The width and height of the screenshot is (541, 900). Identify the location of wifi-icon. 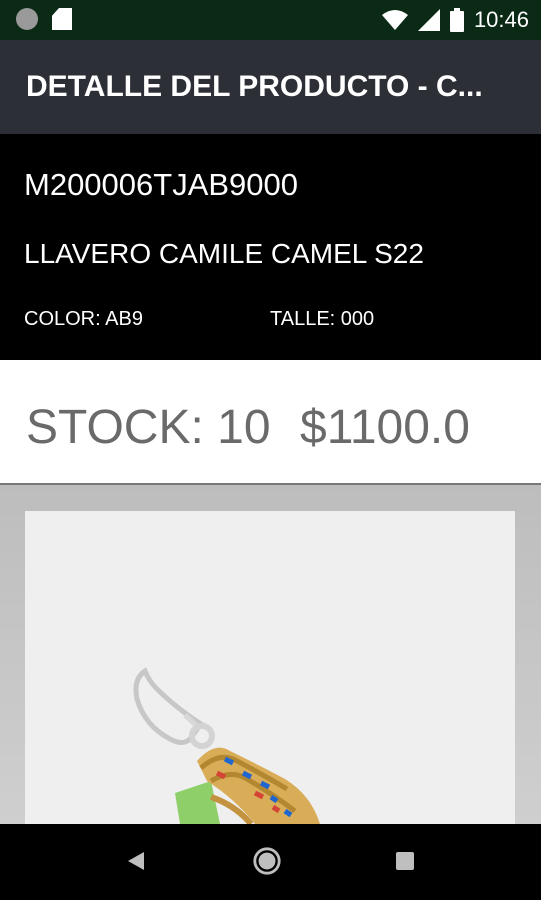
(394, 20).